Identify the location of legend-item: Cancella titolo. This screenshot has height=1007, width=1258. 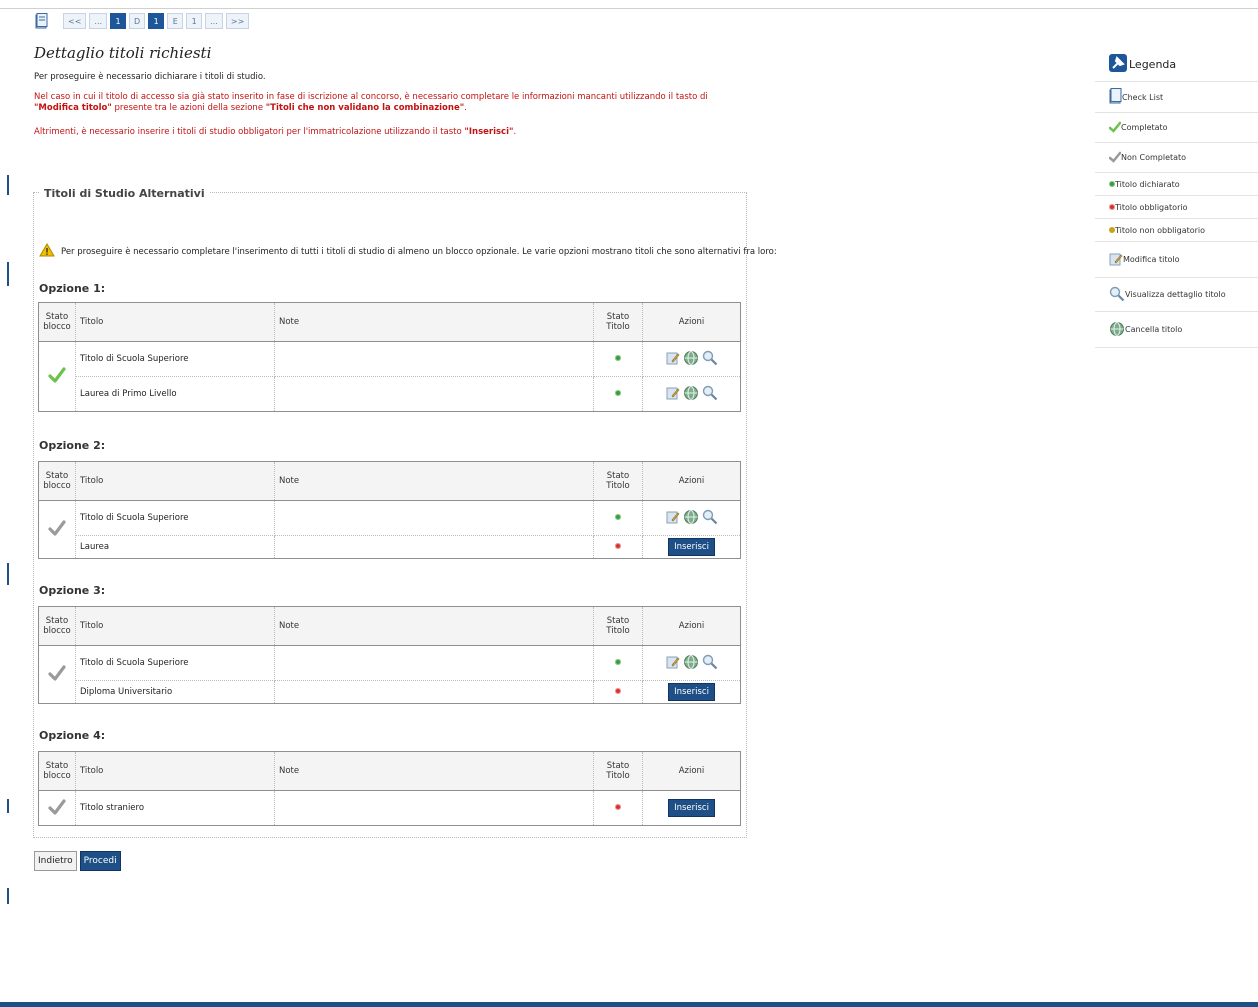
(1176, 330).